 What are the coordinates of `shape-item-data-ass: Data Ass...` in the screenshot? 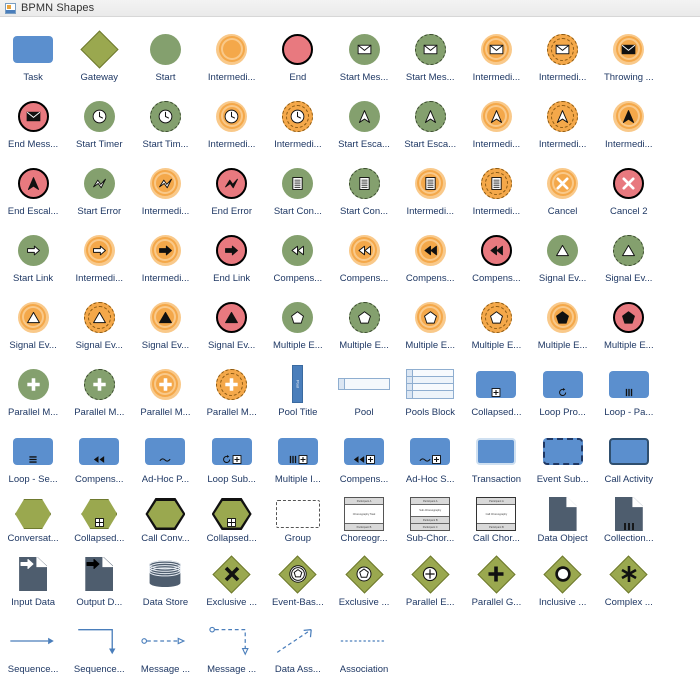 It's located at (298, 648).